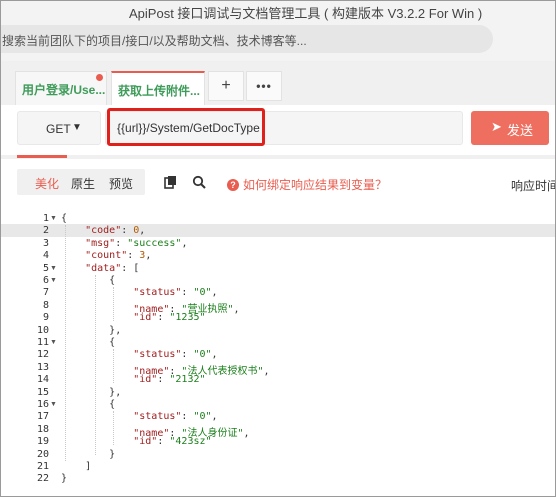 This screenshot has height=497, width=556. Describe the element at coordinates (115, 231) in the screenshot. I see `code-line: "code": 0,` at that location.